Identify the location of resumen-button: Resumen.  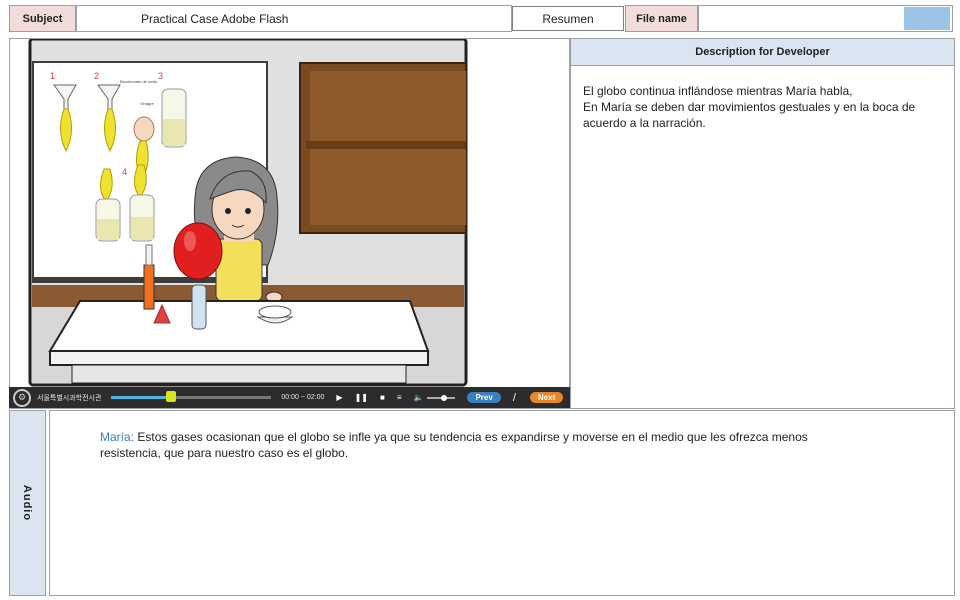
(568, 18).